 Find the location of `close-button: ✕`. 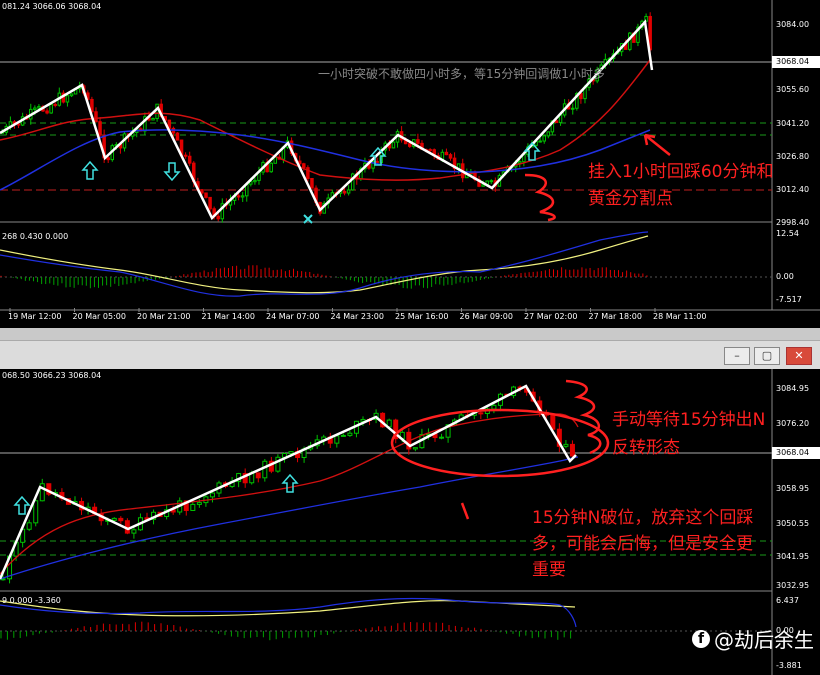

close-button: ✕ is located at coordinates (799, 356).